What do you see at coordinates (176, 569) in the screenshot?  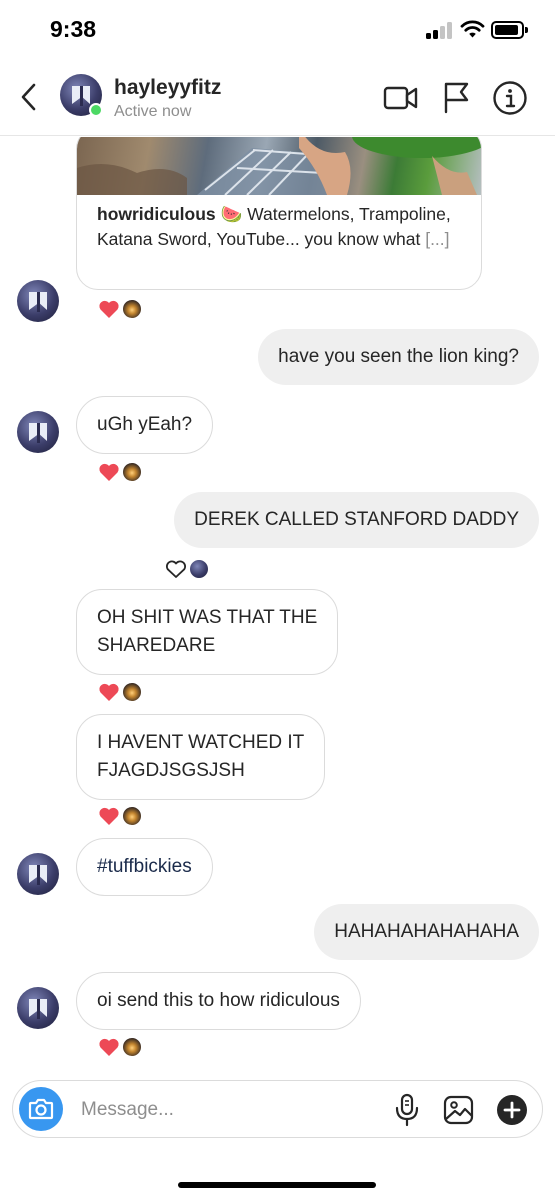 I see `heart-outline-icon` at bounding box center [176, 569].